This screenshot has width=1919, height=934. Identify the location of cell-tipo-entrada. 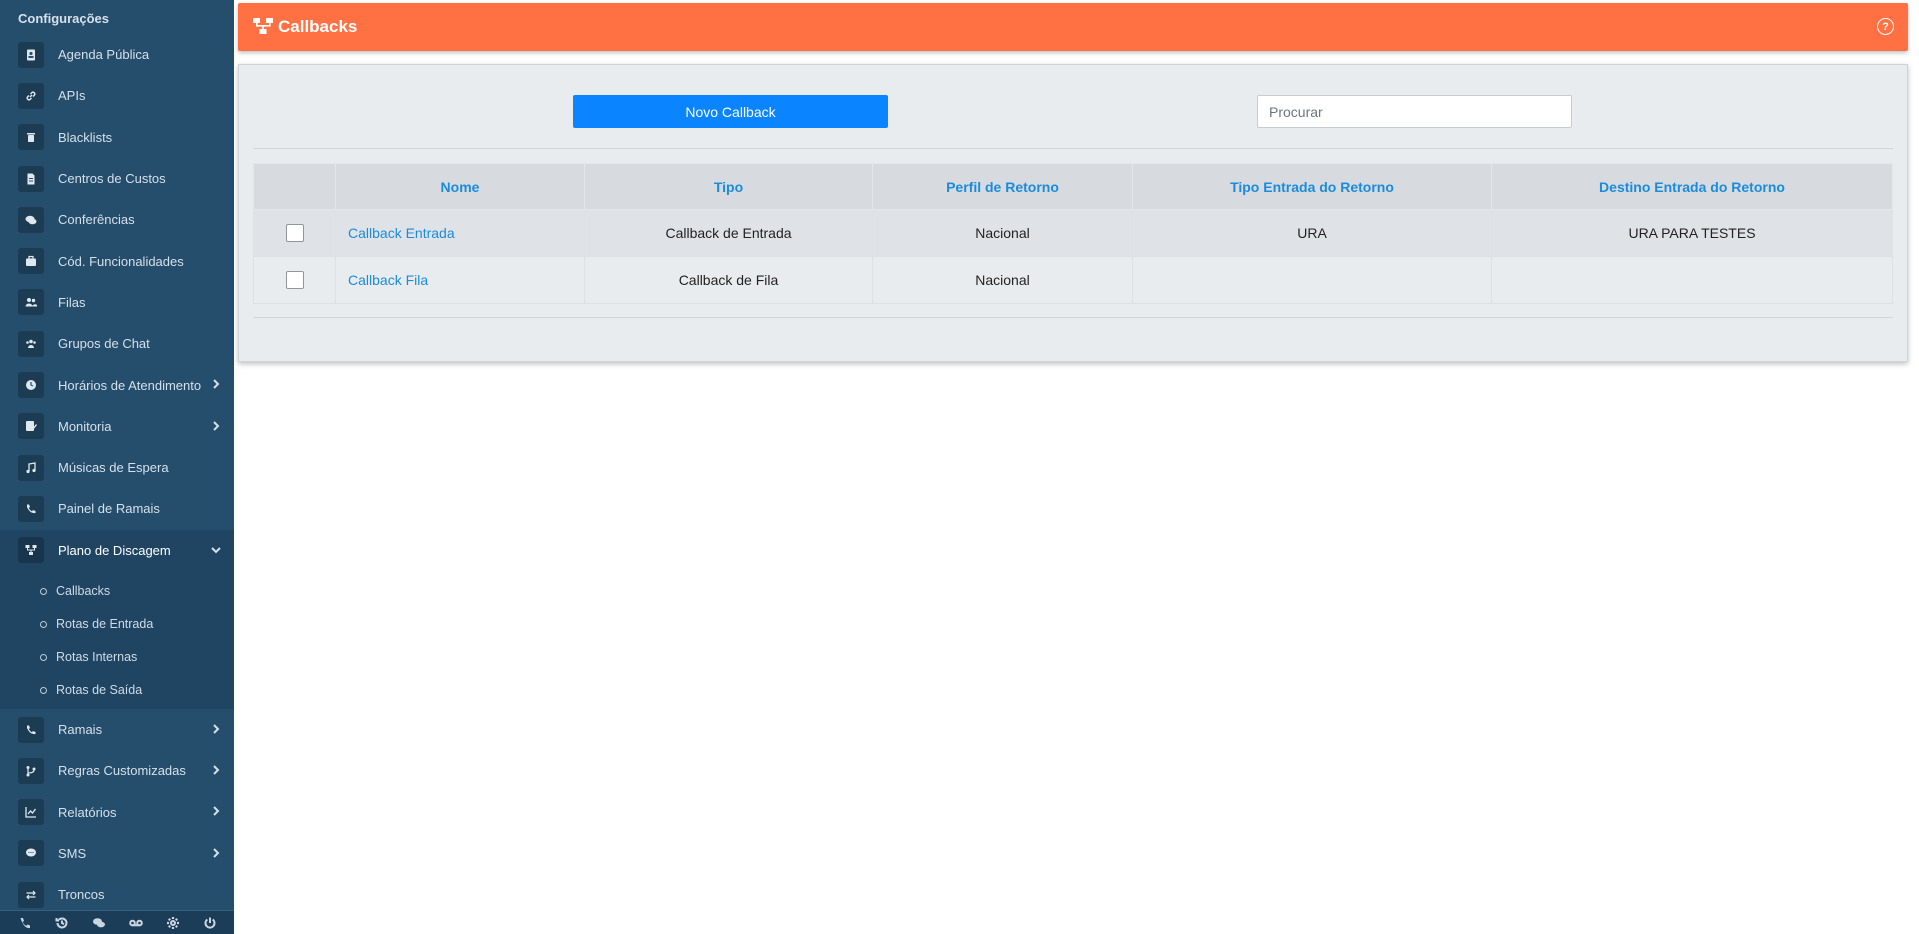
(1312, 280).